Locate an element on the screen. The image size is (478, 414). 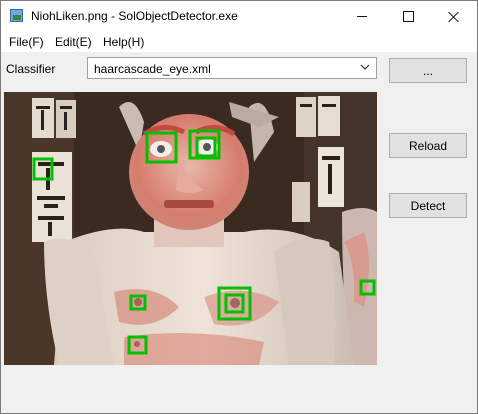
maximize-button is located at coordinates (408, 16).